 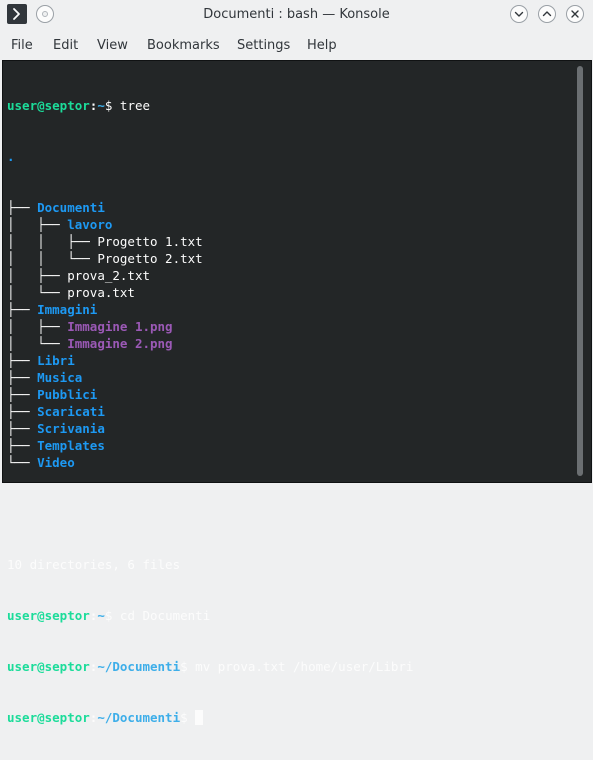 I want to click on tree-entry: │ │ ├── Progetto 1.txt, so click(x=290, y=241).